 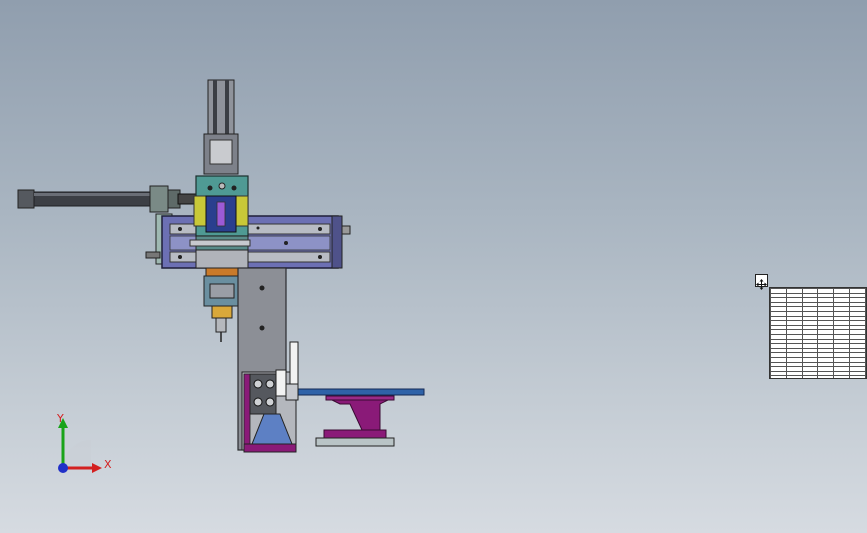 What do you see at coordinates (60, 418) in the screenshot?
I see `y-axis-label: Y` at bounding box center [60, 418].